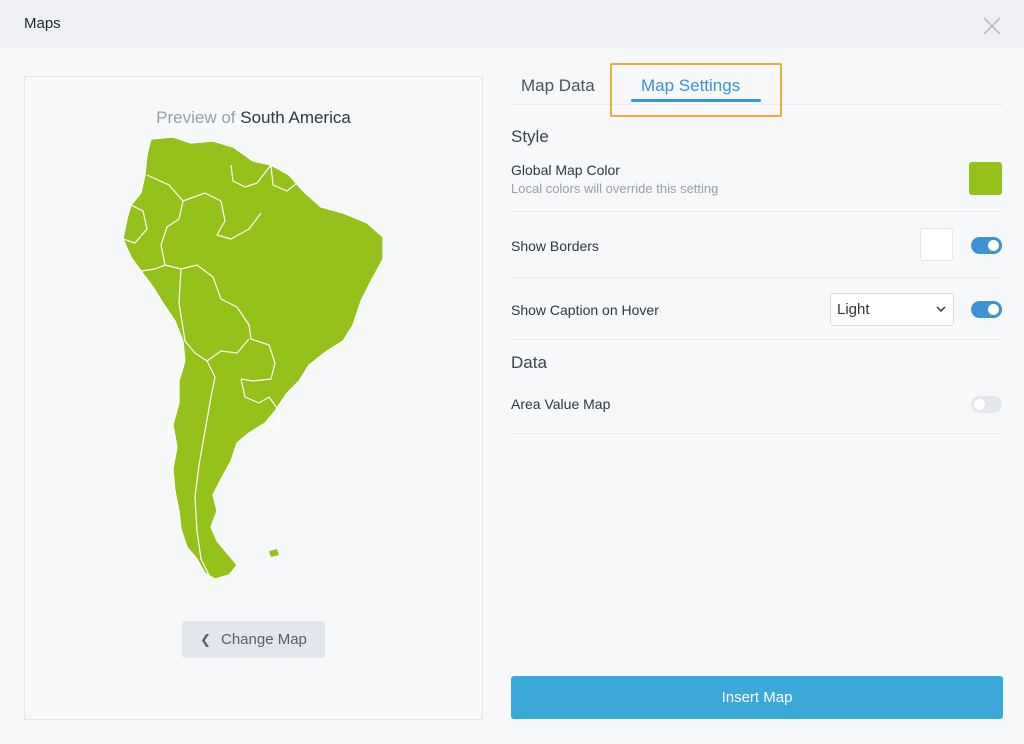 The height and width of the screenshot is (744, 1024). I want to click on close-button, so click(992, 26).